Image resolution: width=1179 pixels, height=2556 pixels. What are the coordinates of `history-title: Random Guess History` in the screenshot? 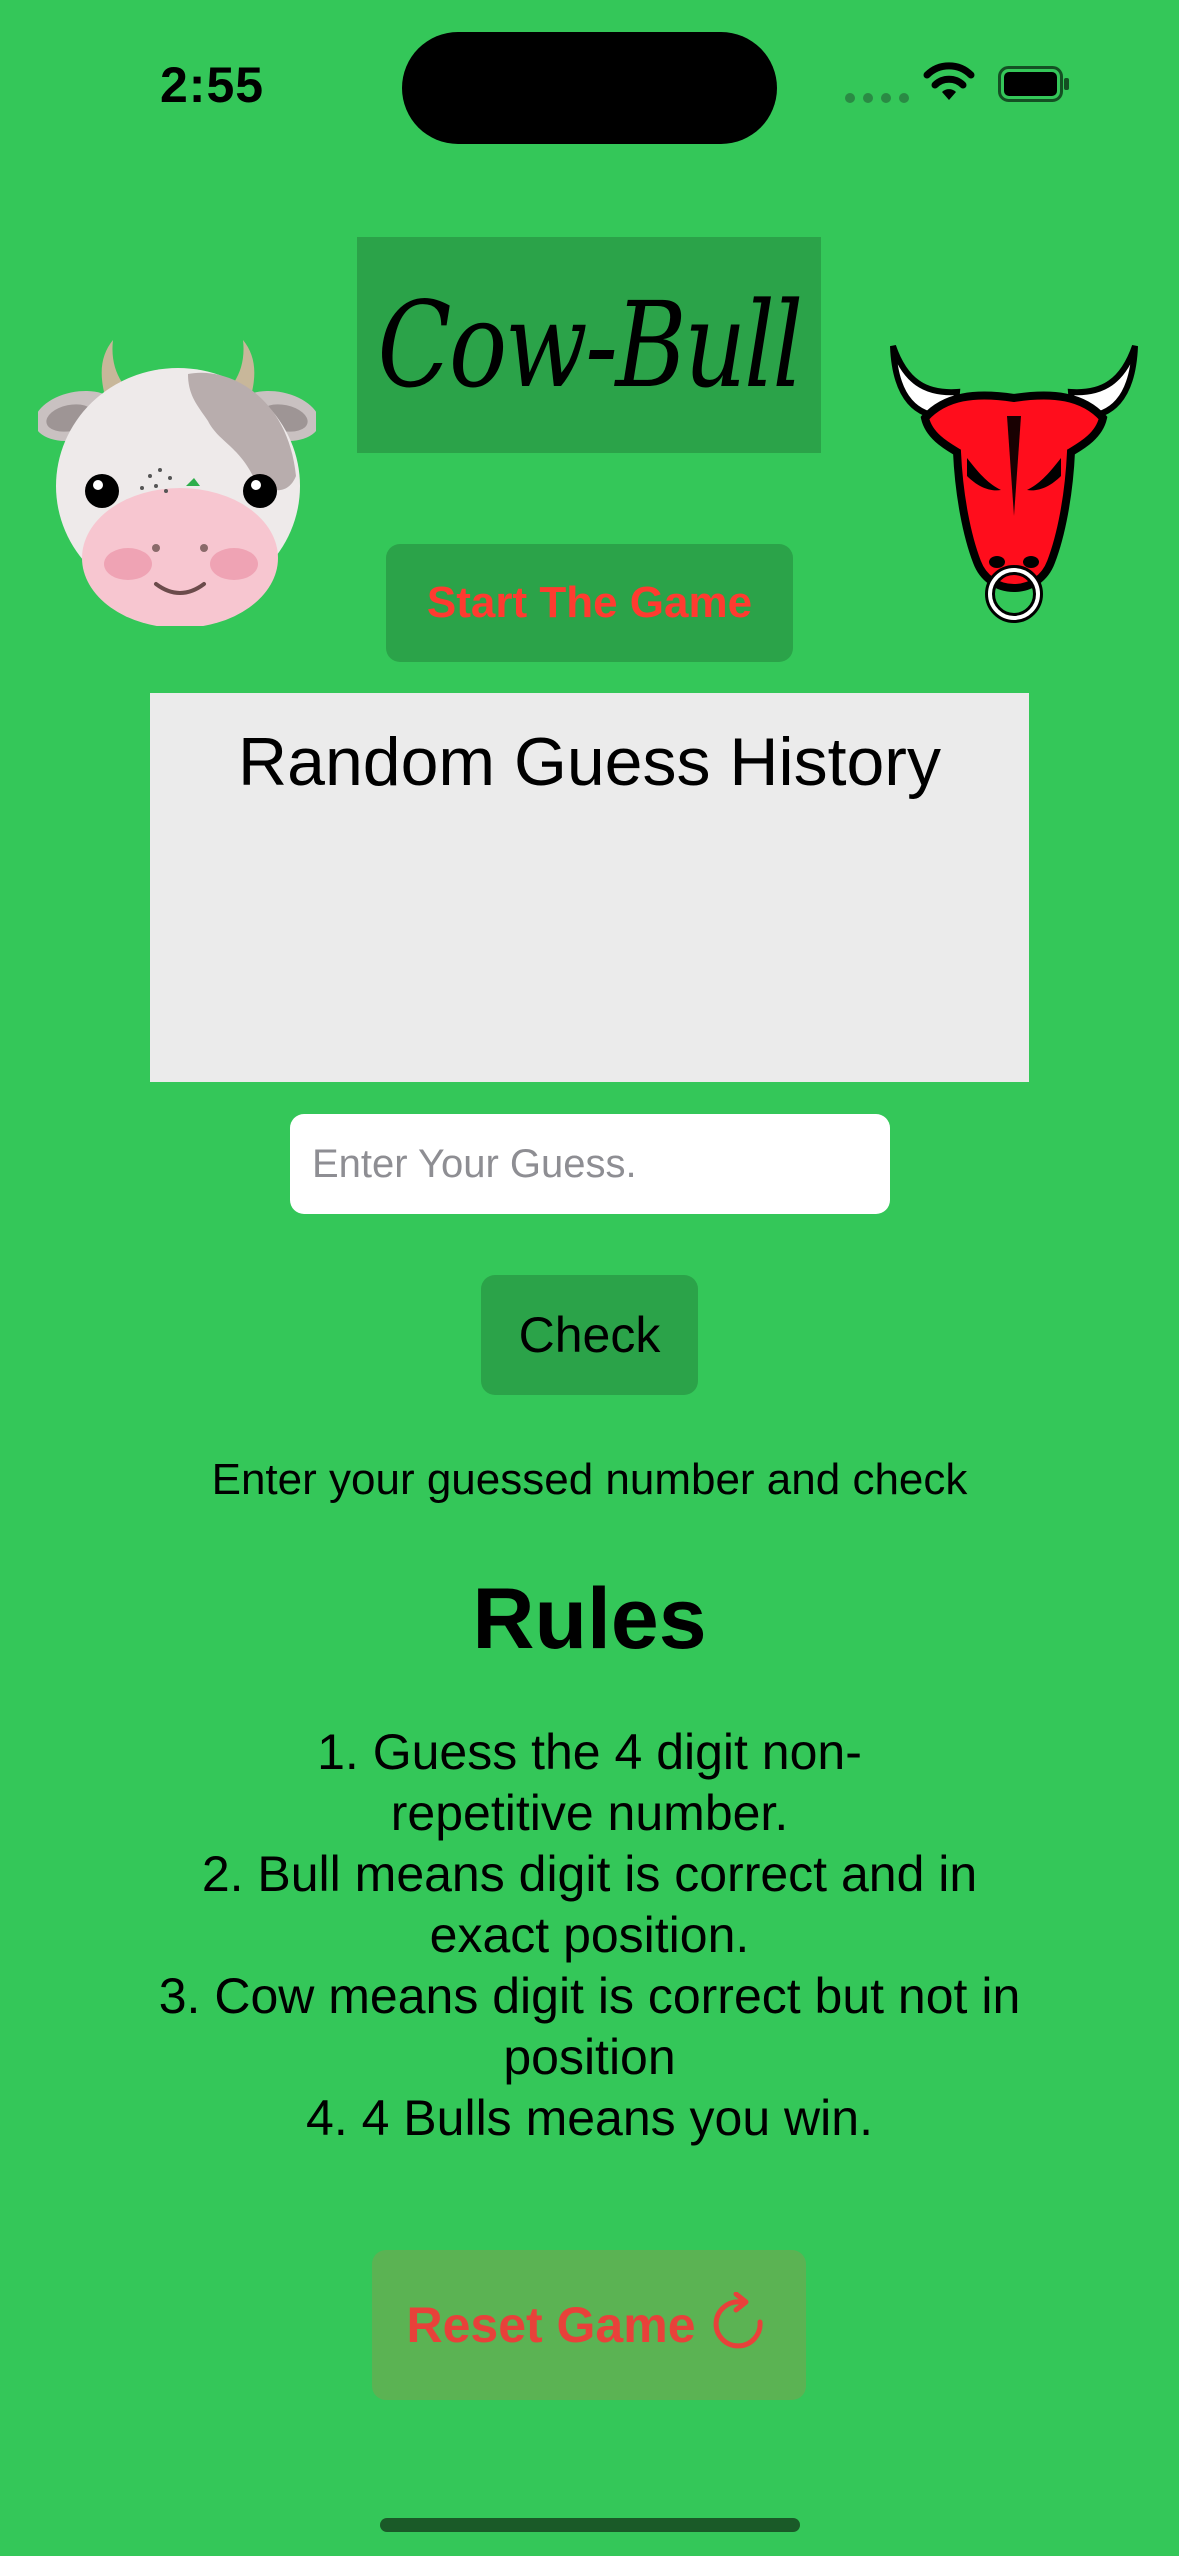 It's located at (589, 762).